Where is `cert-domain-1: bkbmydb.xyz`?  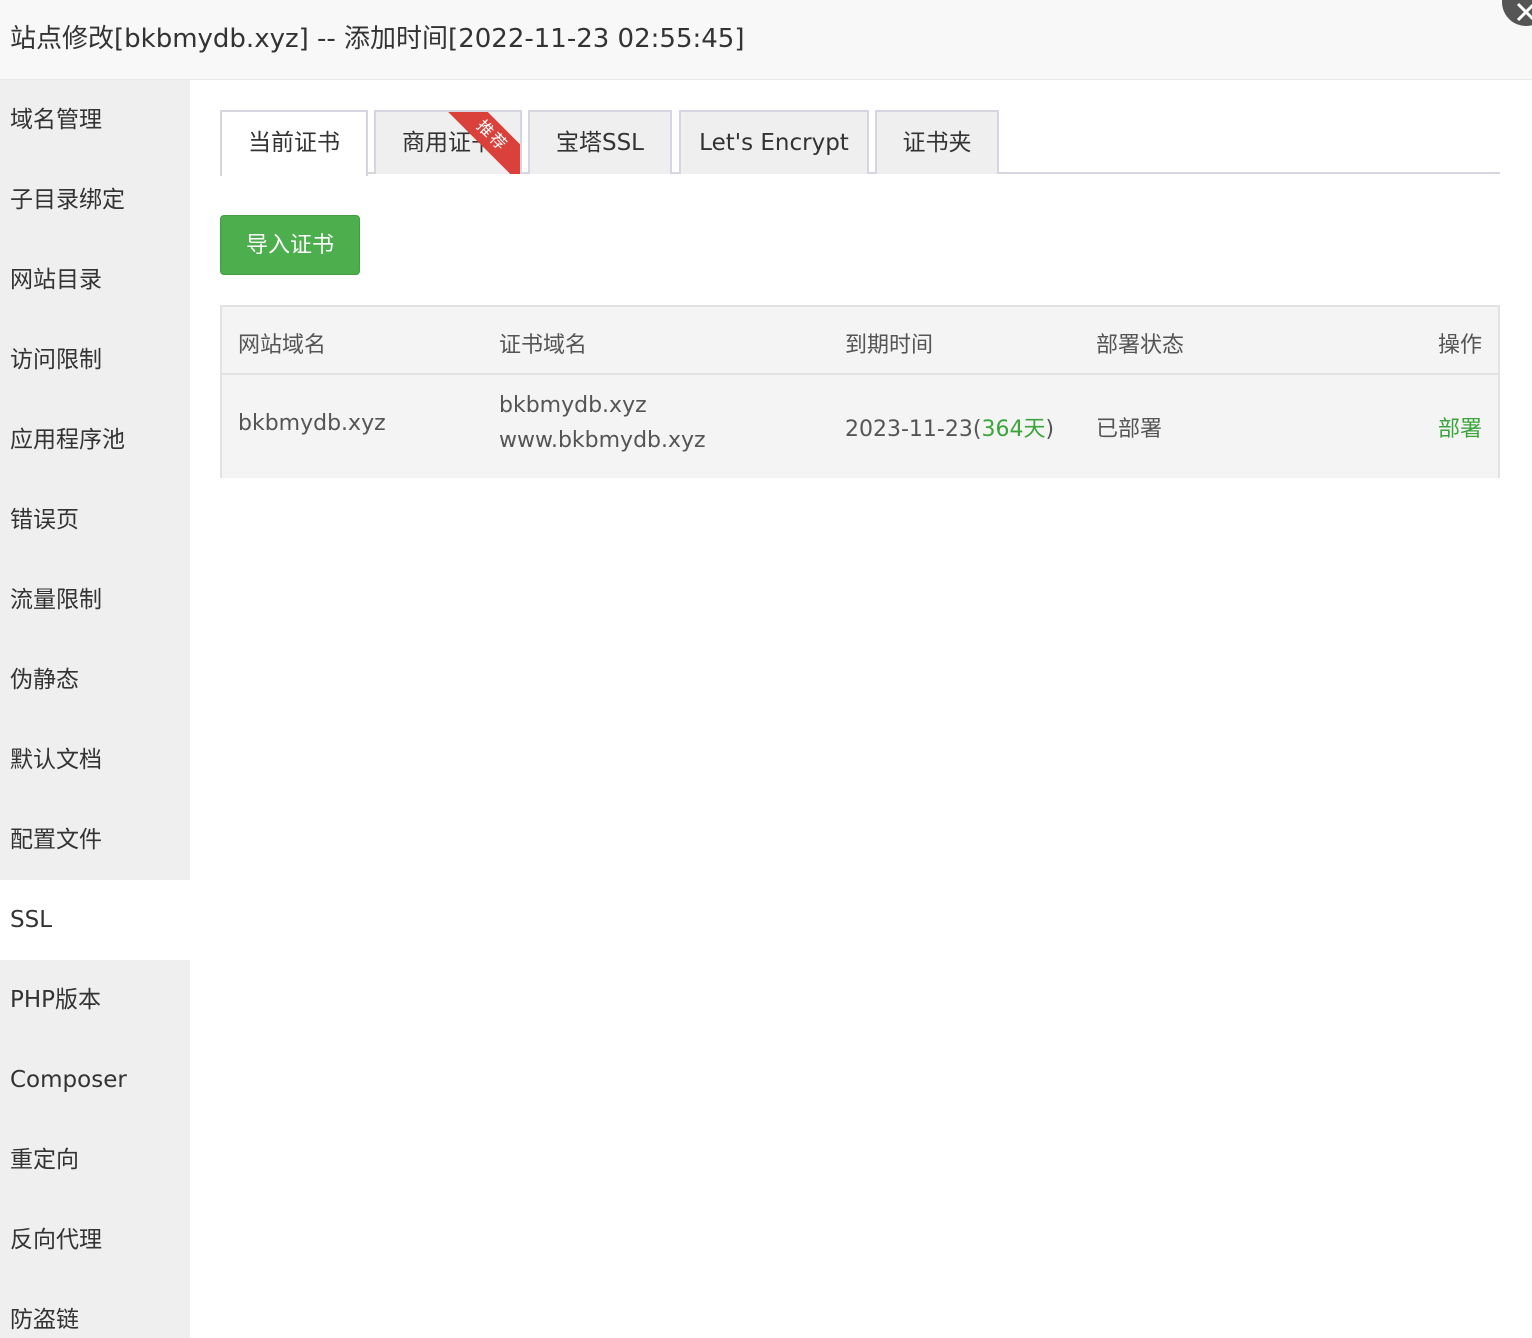 cert-domain-1: bkbmydb.xyz is located at coordinates (573, 405).